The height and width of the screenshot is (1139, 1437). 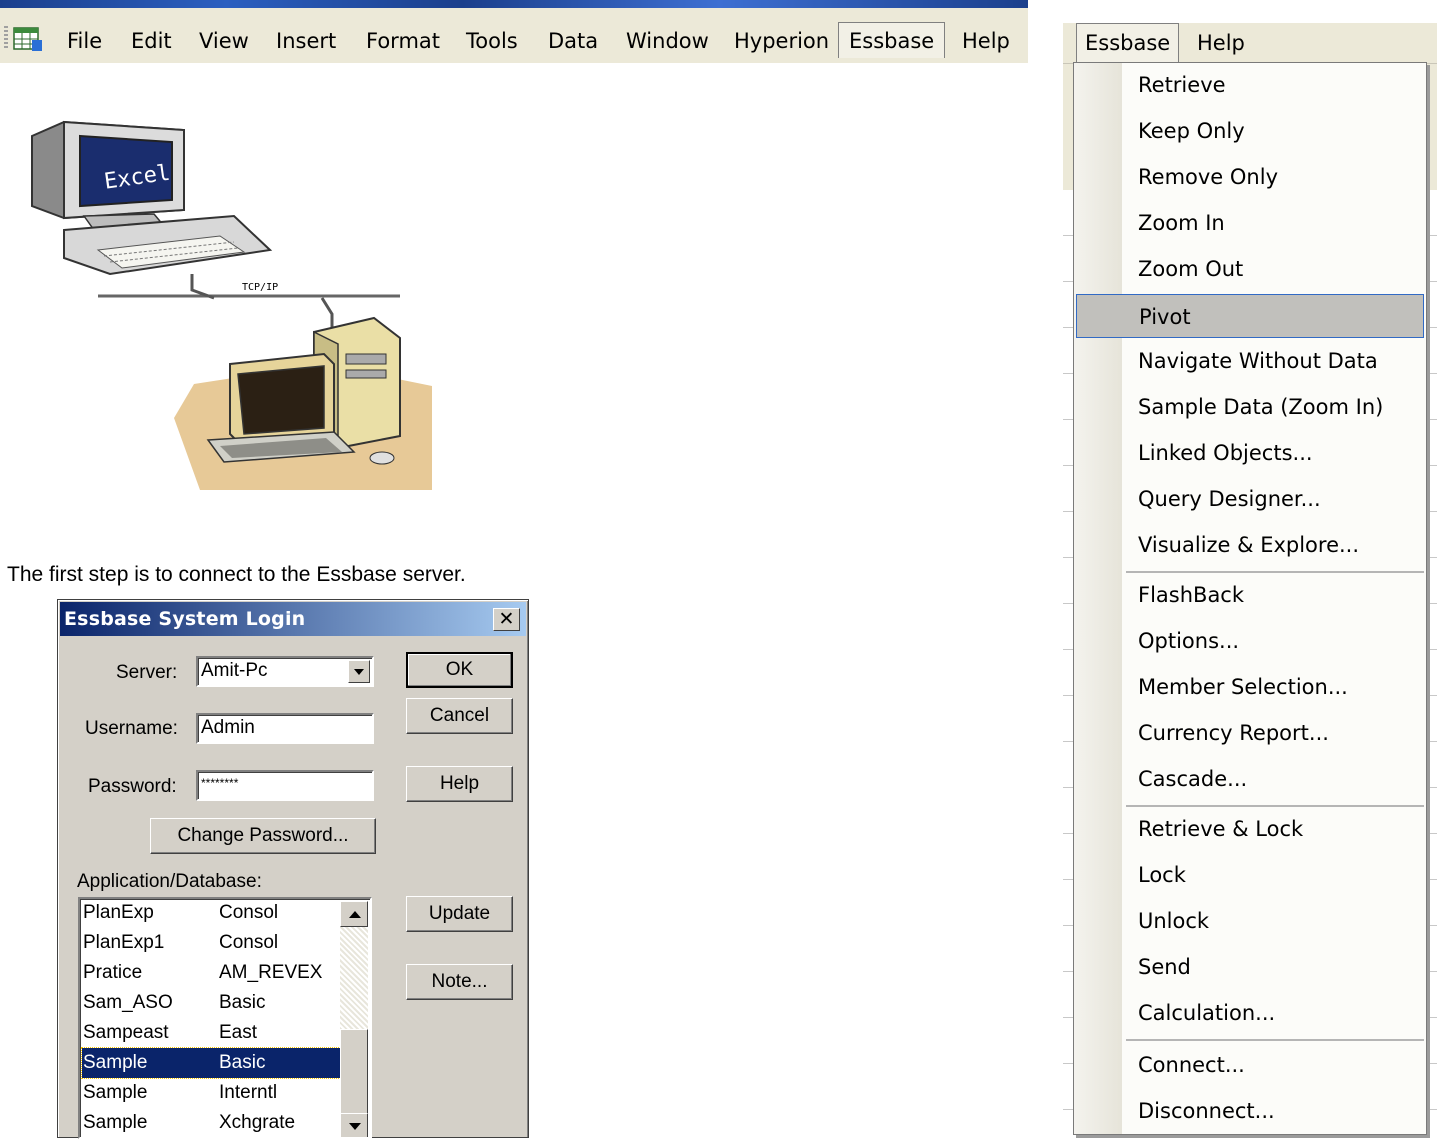 What do you see at coordinates (459, 670) in the screenshot?
I see `ok-button: OK` at bounding box center [459, 670].